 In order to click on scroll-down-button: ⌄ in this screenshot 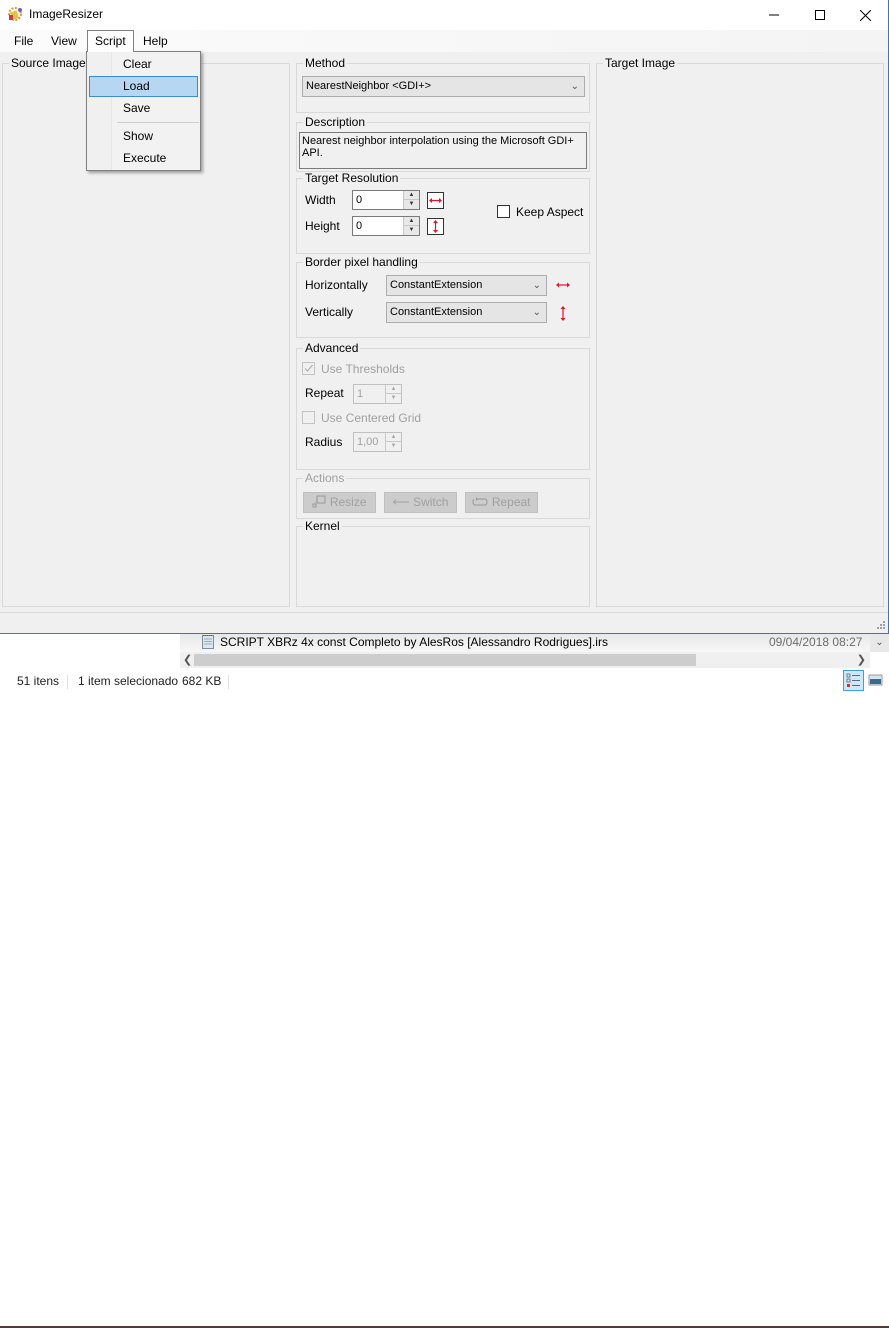, I will do `click(879, 643)`.